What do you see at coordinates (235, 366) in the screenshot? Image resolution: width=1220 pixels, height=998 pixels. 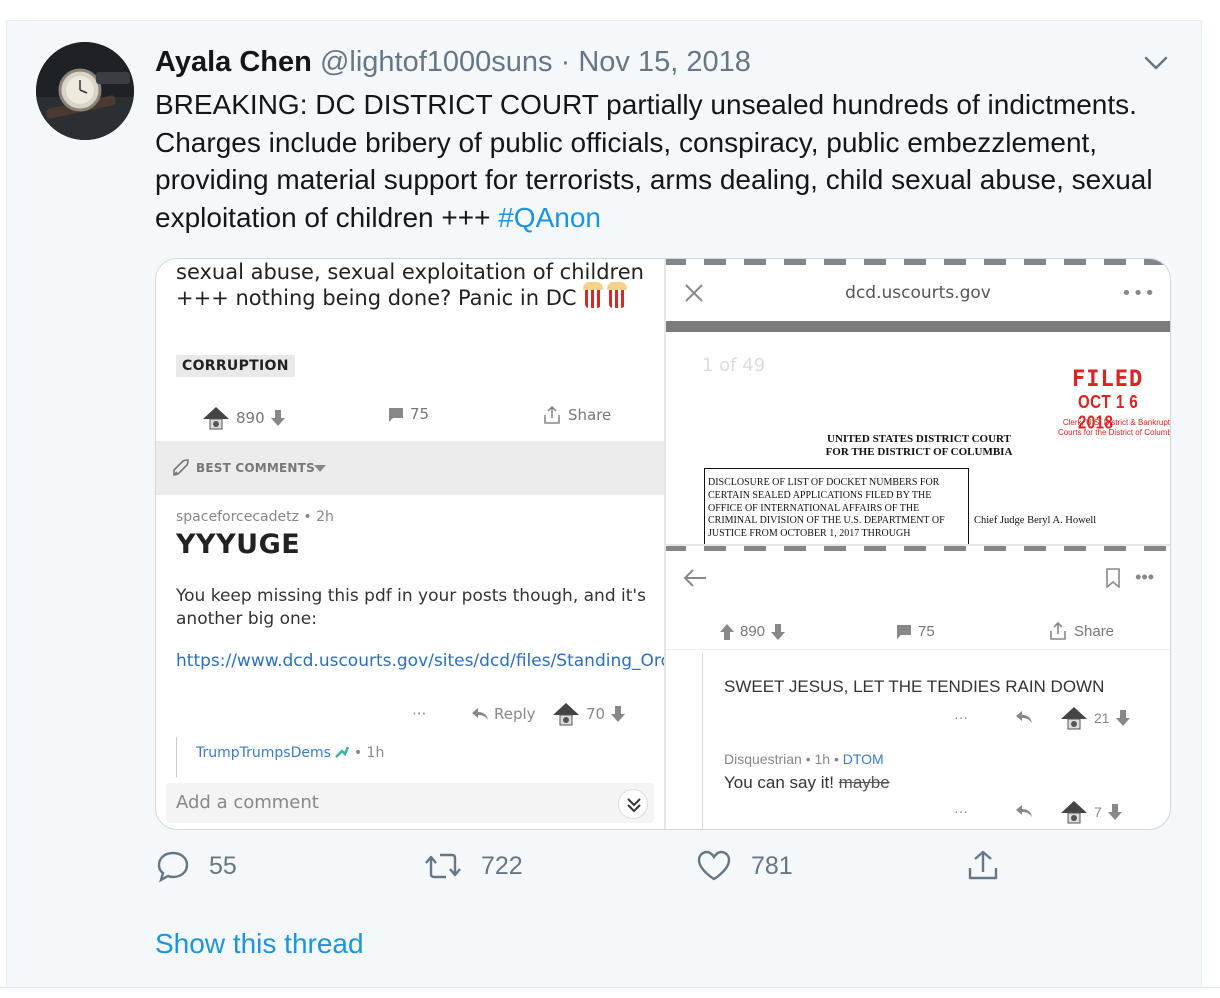 I see `post-flair: CORRUPTION` at bounding box center [235, 366].